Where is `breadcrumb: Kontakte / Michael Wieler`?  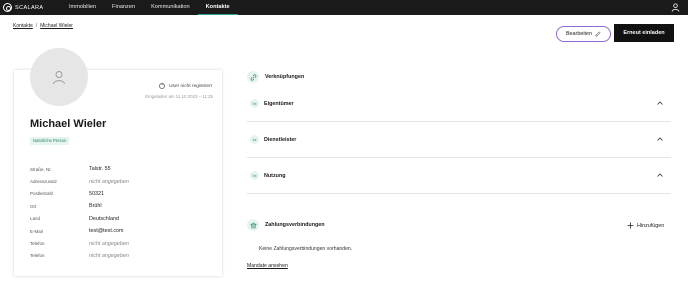 breadcrumb: Kontakte / Michael Wieler is located at coordinates (43, 26).